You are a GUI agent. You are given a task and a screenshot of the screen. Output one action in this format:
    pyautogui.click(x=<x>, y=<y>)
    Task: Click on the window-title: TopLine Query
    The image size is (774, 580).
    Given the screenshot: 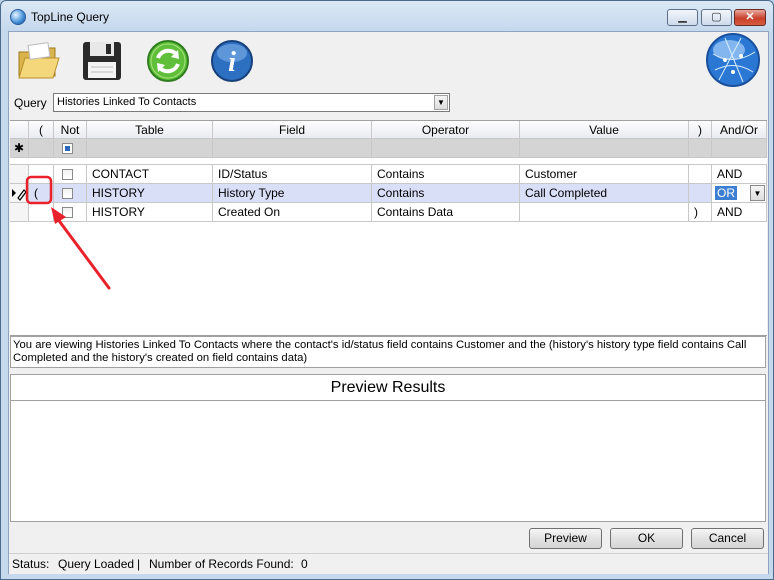 What is the action you would take?
    pyautogui.click(x=70, y=17)
    